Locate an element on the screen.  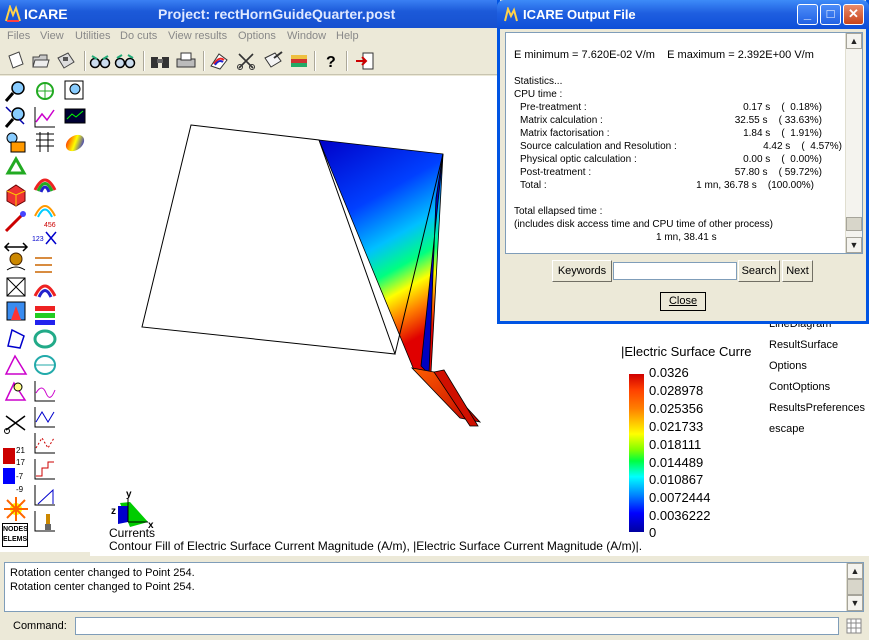
paint-brush-icon is located at coordinates (45, 521).